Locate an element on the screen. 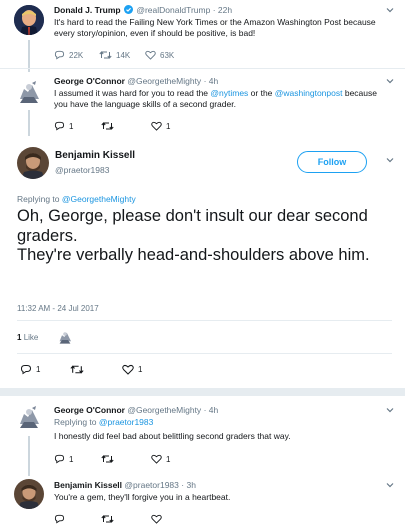 The width and height of the screenshot is (405, 532). like-count: 63K is located at coordinates (167, 55).